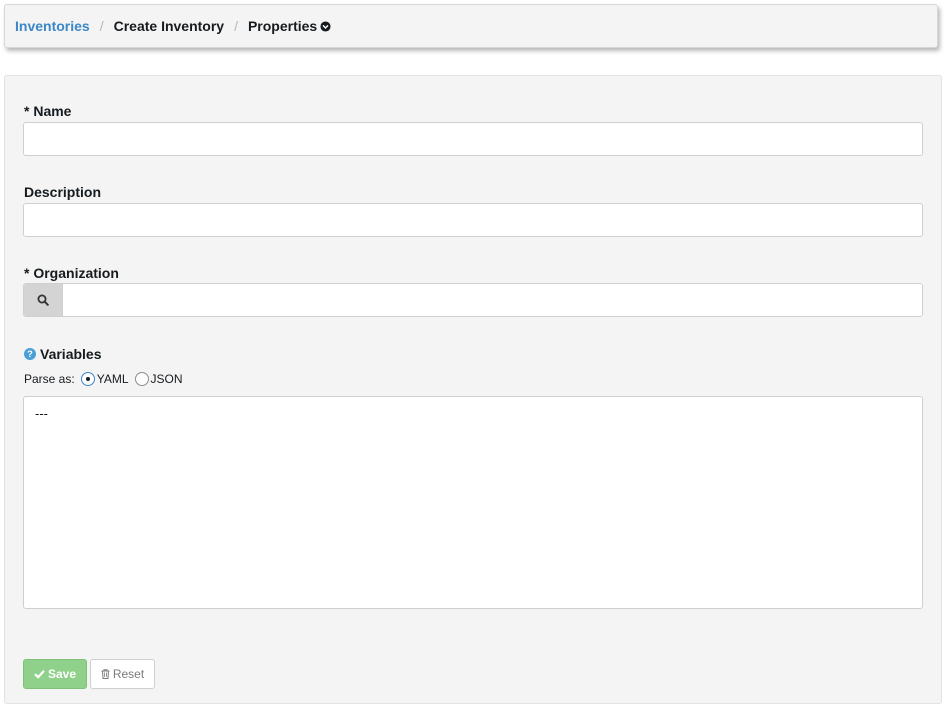  What do you see at coordinates (52, 26) in the screenshot?
I see `breadcrumb-inventories-link: Inventories` at bounding box center [52, 26].